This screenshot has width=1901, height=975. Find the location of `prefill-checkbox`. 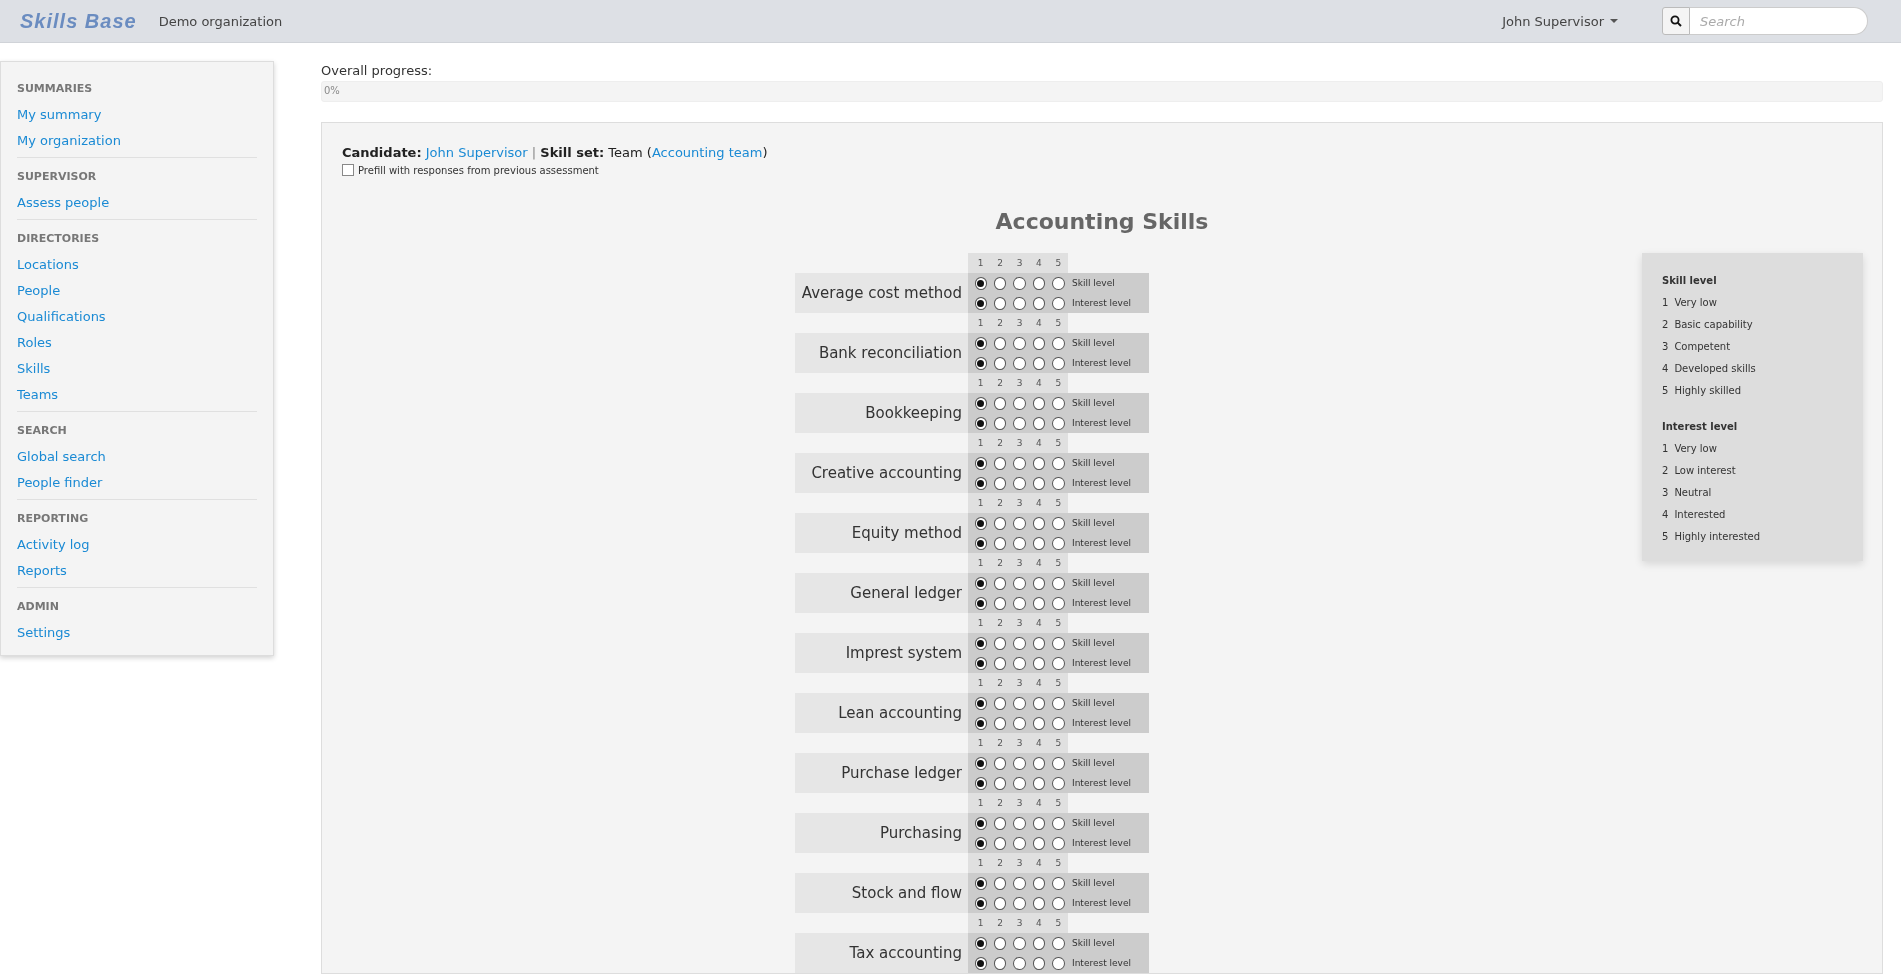

prefill-checkbox is located at coordinates (348, 170).